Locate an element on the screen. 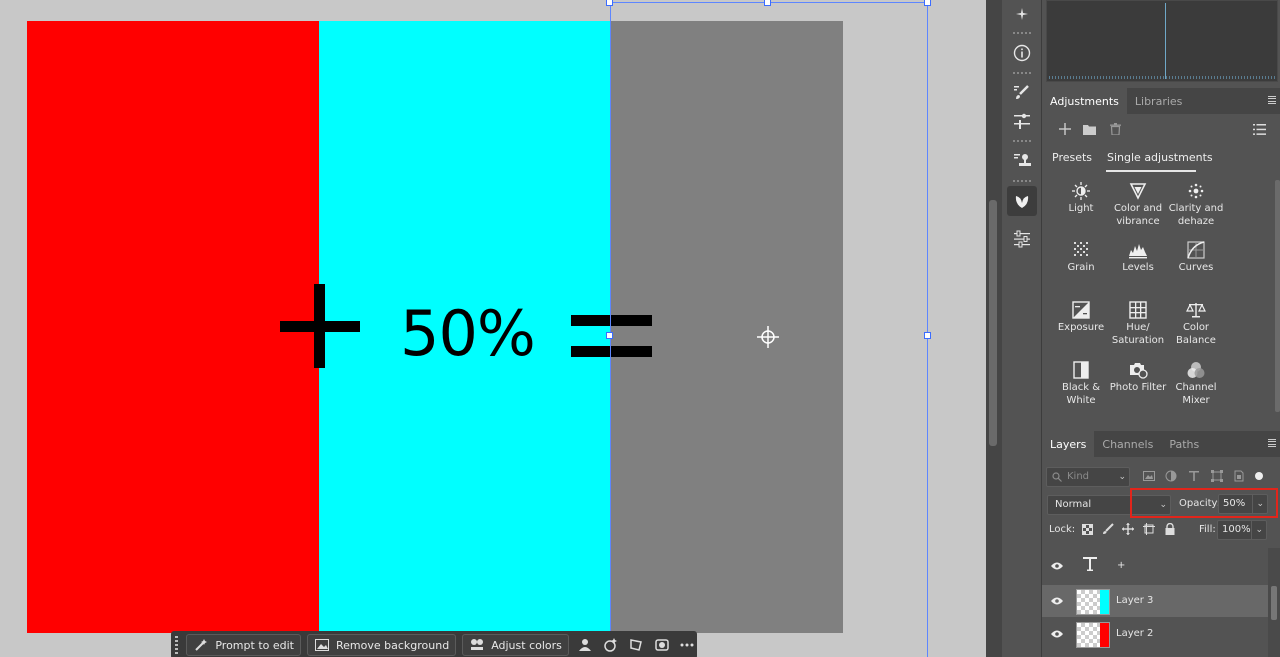 The image size is (1280, 657). delete-adjustment-button is located at coordinates (1115, 129).